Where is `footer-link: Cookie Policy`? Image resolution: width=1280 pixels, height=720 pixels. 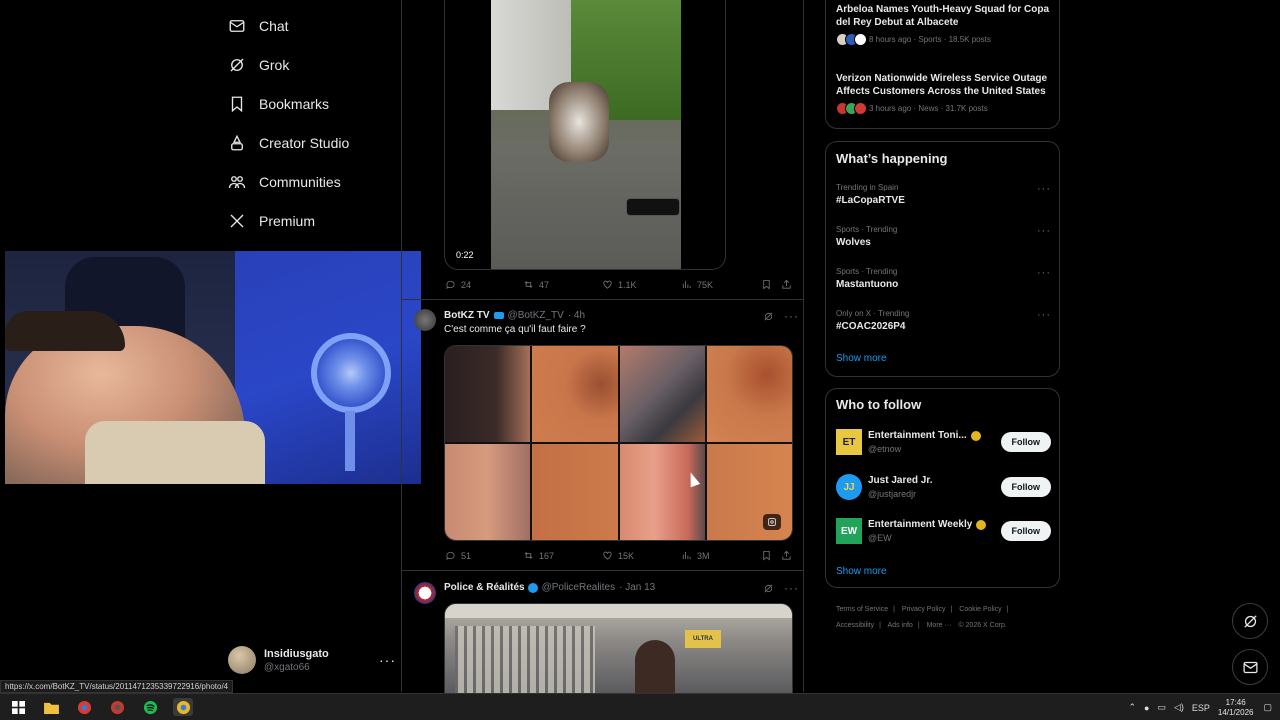 footer-link: Cookie Policy is located at coordinates (980, 609).